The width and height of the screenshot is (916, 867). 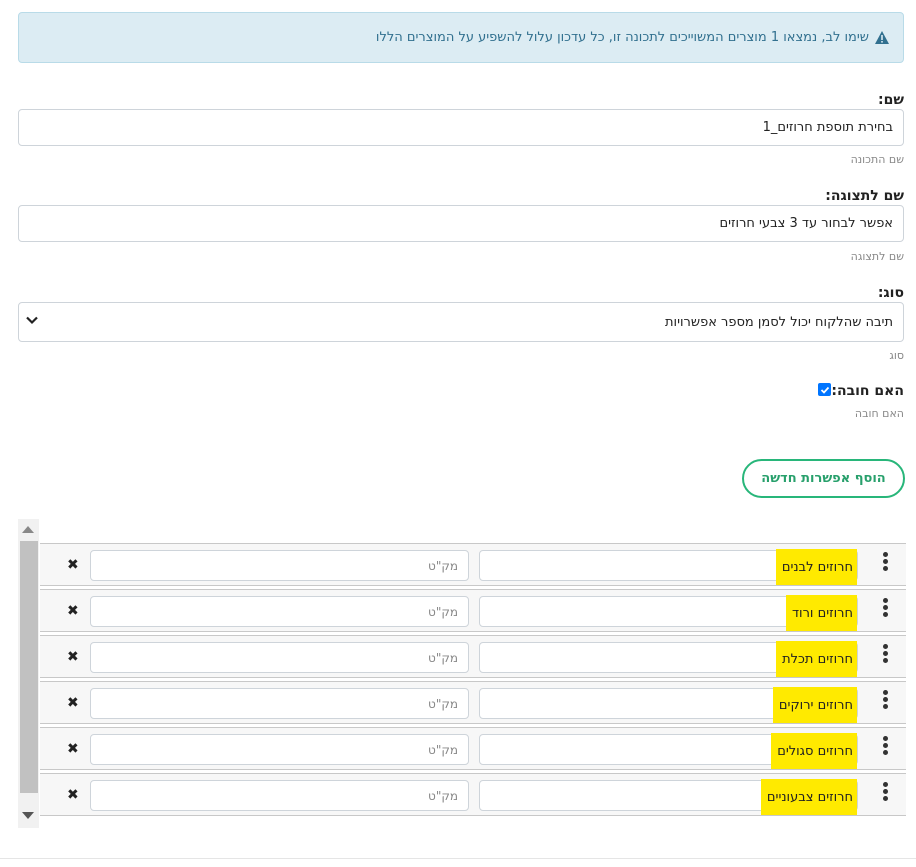 I want to click on option-name-input: חרוזים לבנים, so click(x=668, y=567).